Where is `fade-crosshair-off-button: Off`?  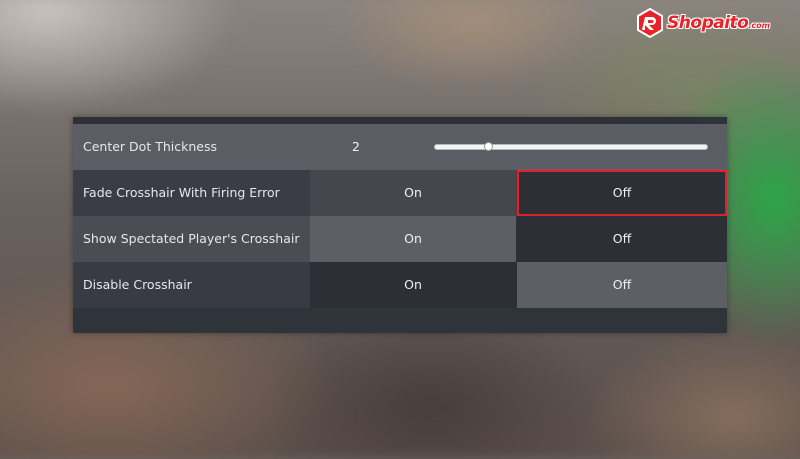 fade-crosshair-off-button: Off is located at coordinates (622, 193).